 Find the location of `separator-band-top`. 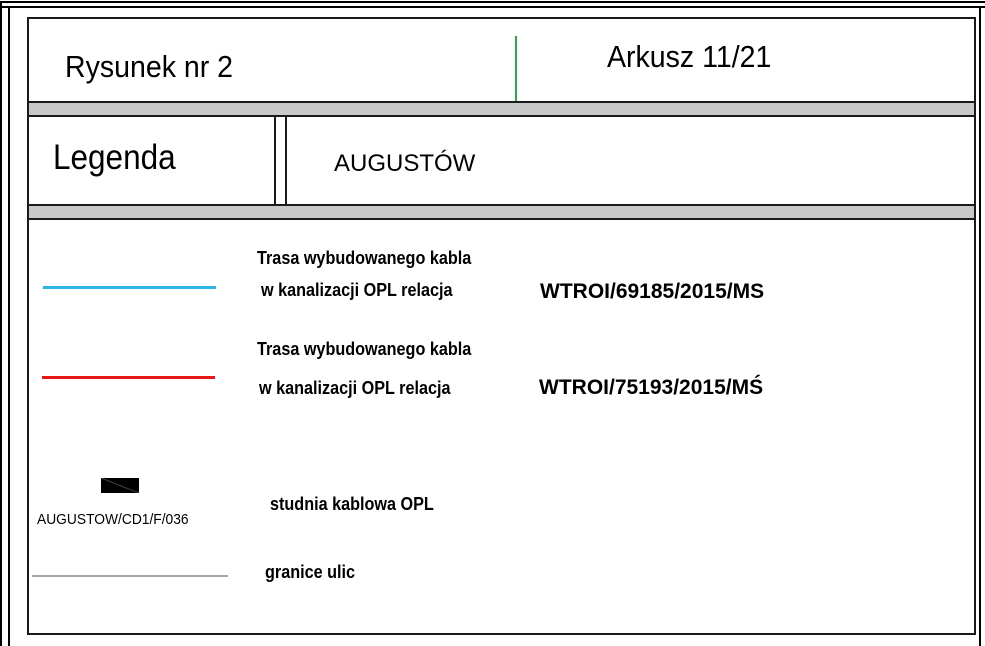

separator-band-top is located at coordinates (501, 109).